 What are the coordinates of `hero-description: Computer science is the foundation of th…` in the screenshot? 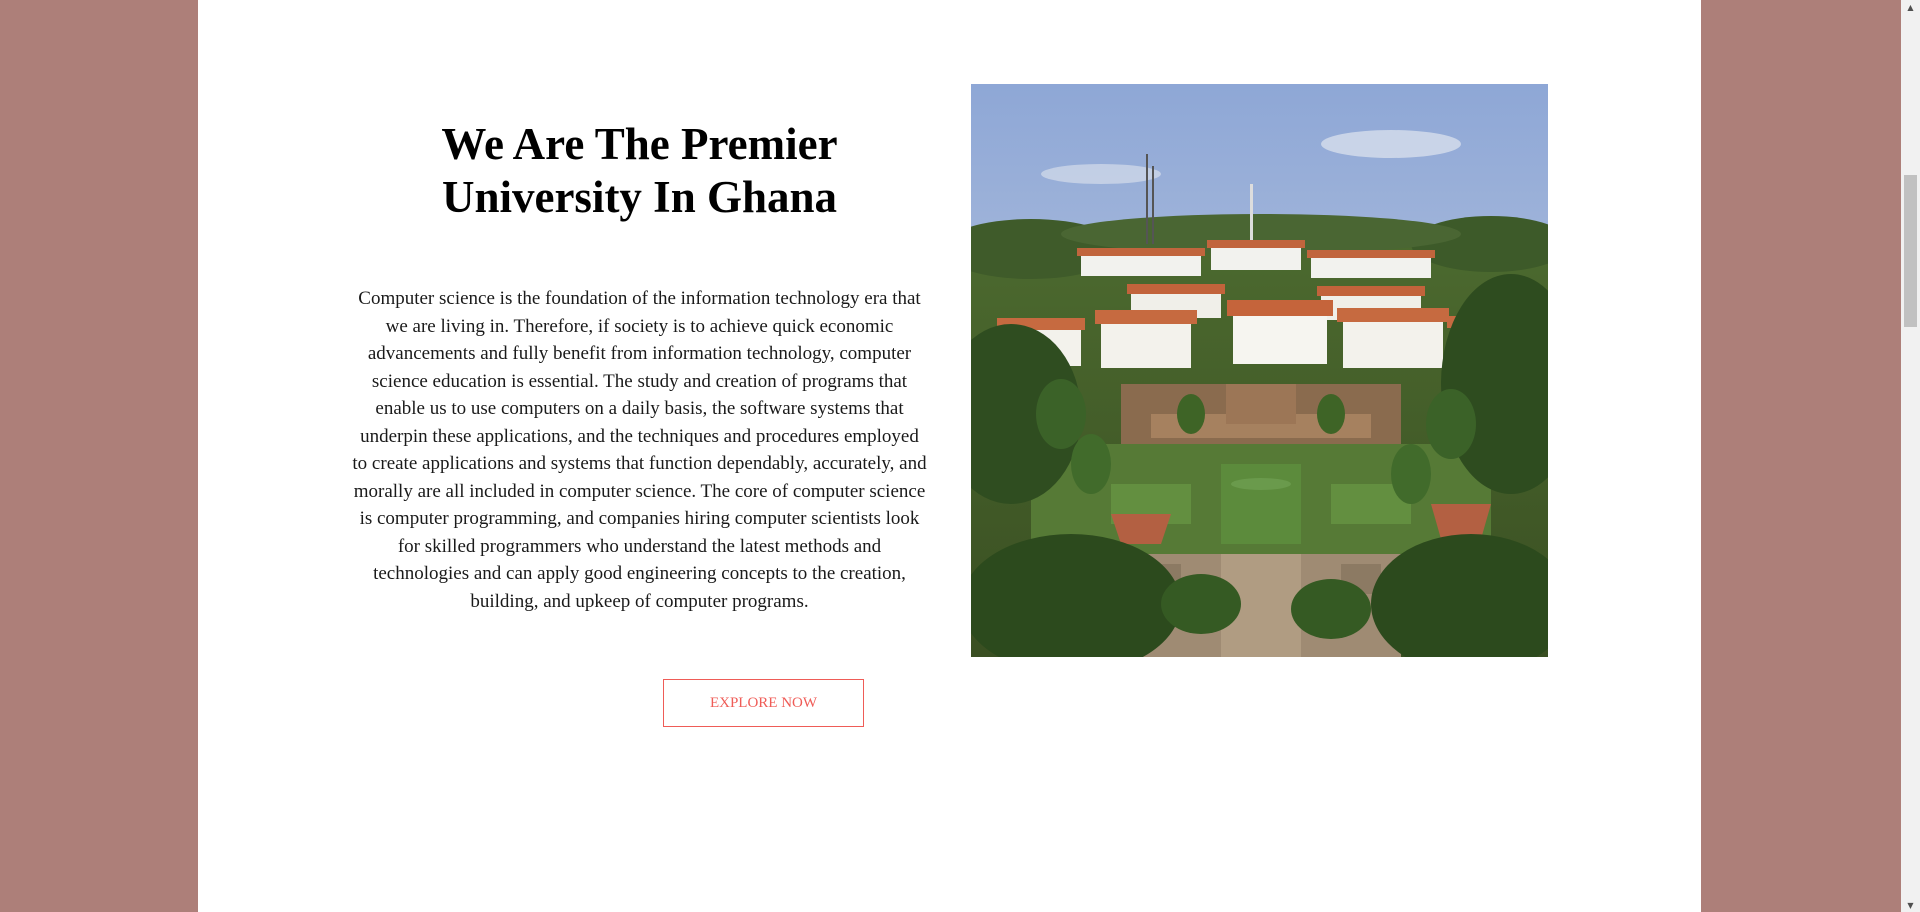 It's located at (639, 450).